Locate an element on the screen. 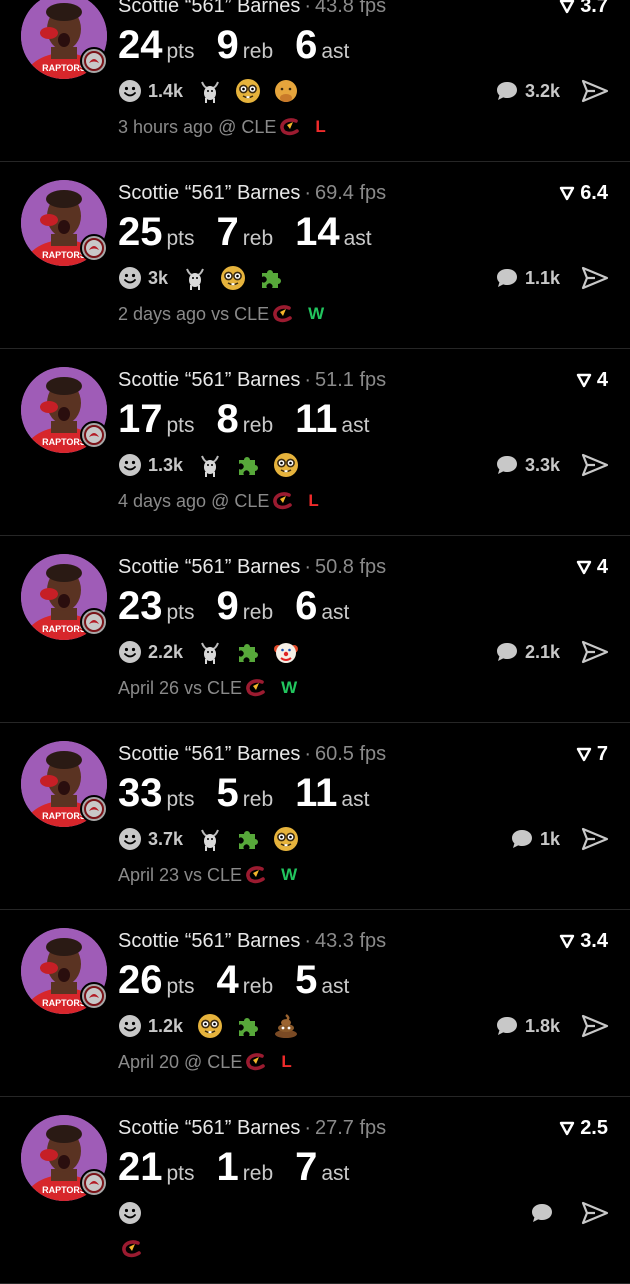  score-badge: 6.4 is located at coordinates (583, 193).